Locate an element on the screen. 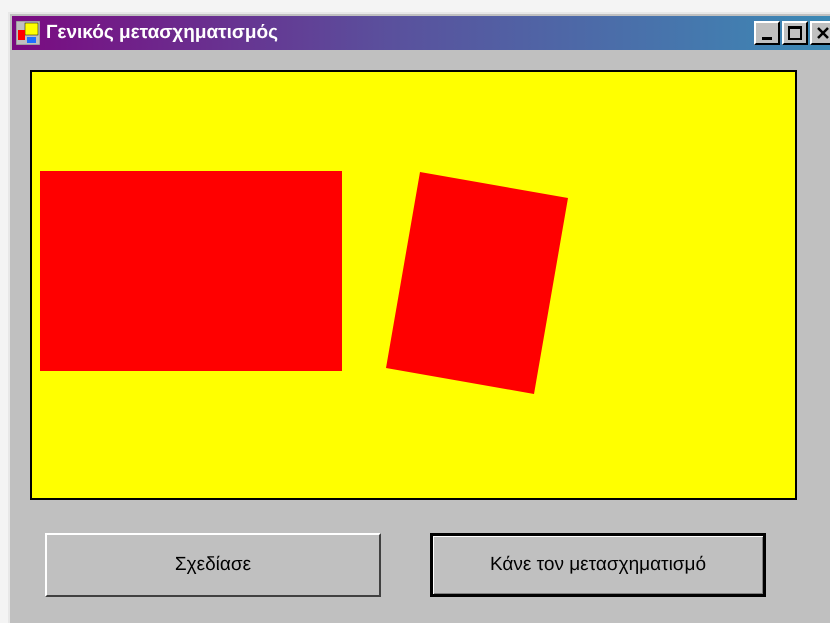  maximize-icon is located at coordinates (795, 33).